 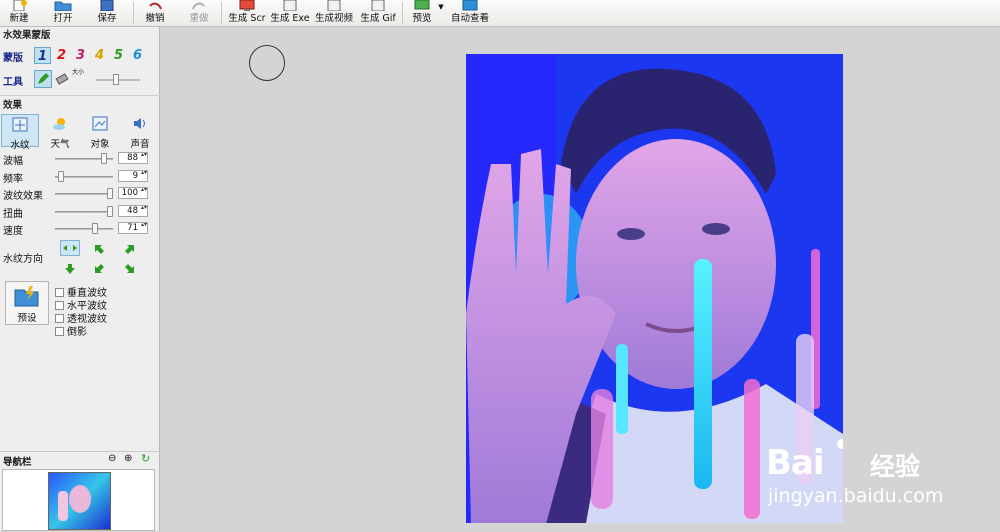 I want to click on navigator-title: 导航栏, so click(x=17, y=462).